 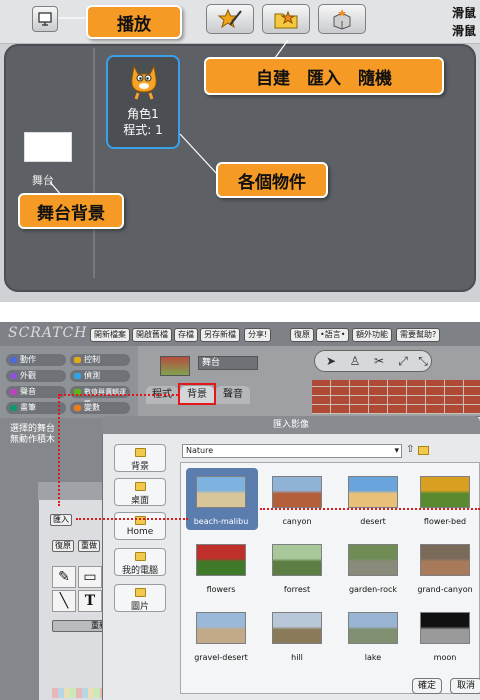 What do you see at coordinates (228, 363) in the screenshot?
I see `stage-name-field: 舞台` at bounding box center [228, 363].